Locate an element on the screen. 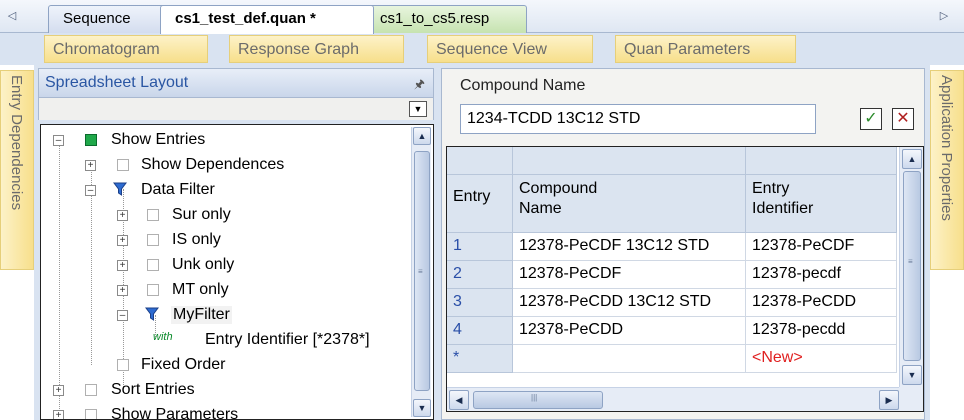 The image size is (964, 420). tree-item-show-parameters: + Show Parameters is located at coordinates (221, 412).